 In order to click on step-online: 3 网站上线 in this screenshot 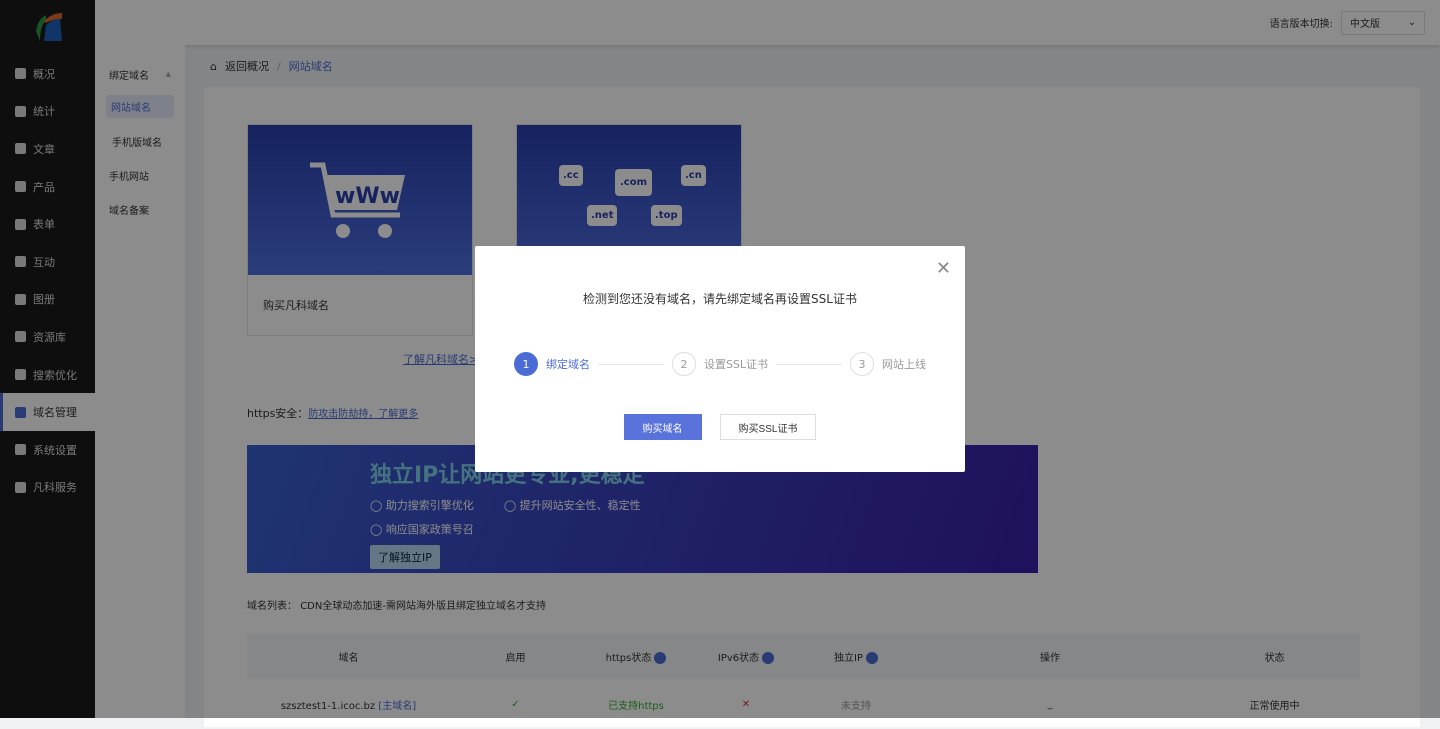, I will do `click(888, 364)`.